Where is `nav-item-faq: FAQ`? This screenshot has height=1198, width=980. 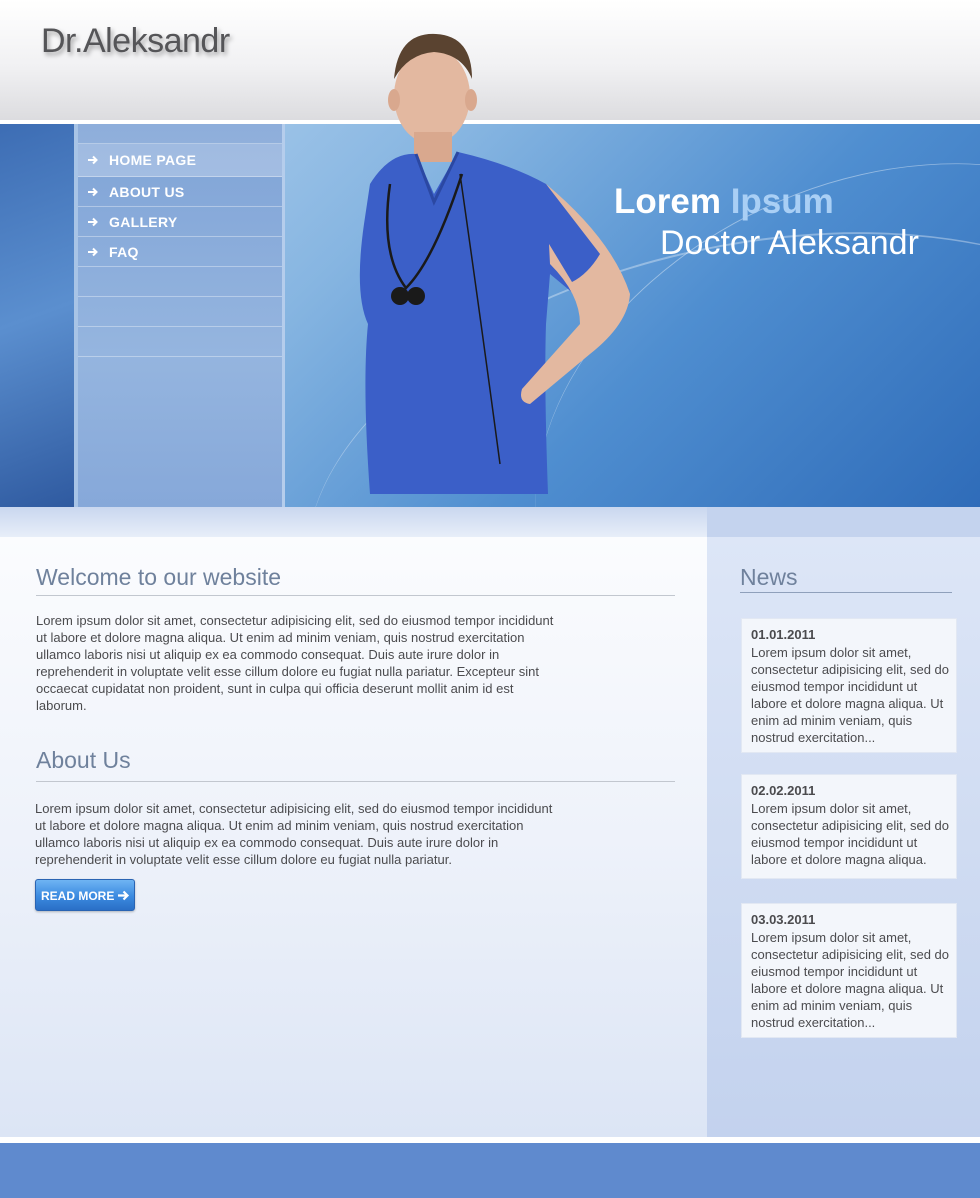
nav-item-faq: FAQ is located at coordinates (180, 252).